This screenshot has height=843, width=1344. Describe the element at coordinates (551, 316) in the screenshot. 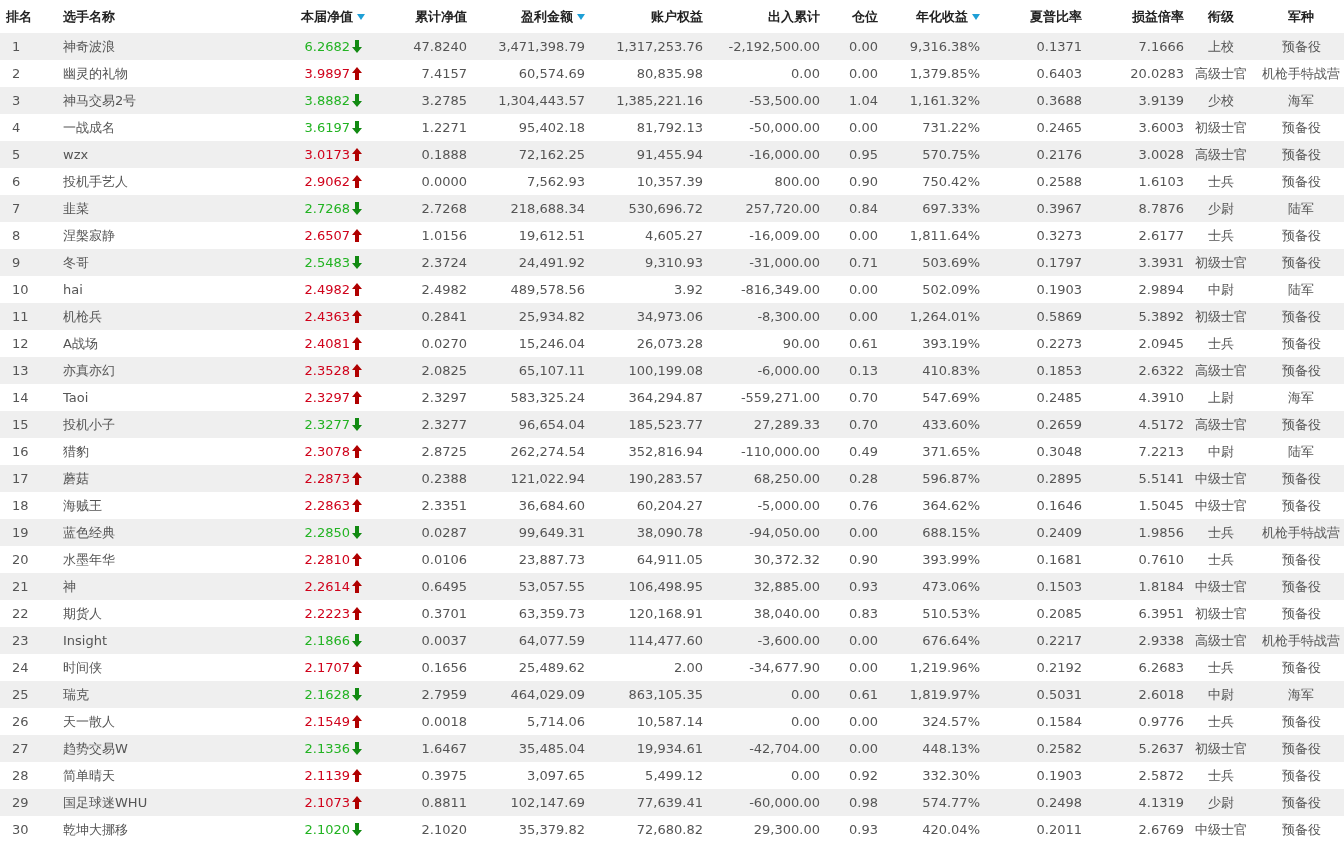

I see `table-cell: 25,934.82` at that location.